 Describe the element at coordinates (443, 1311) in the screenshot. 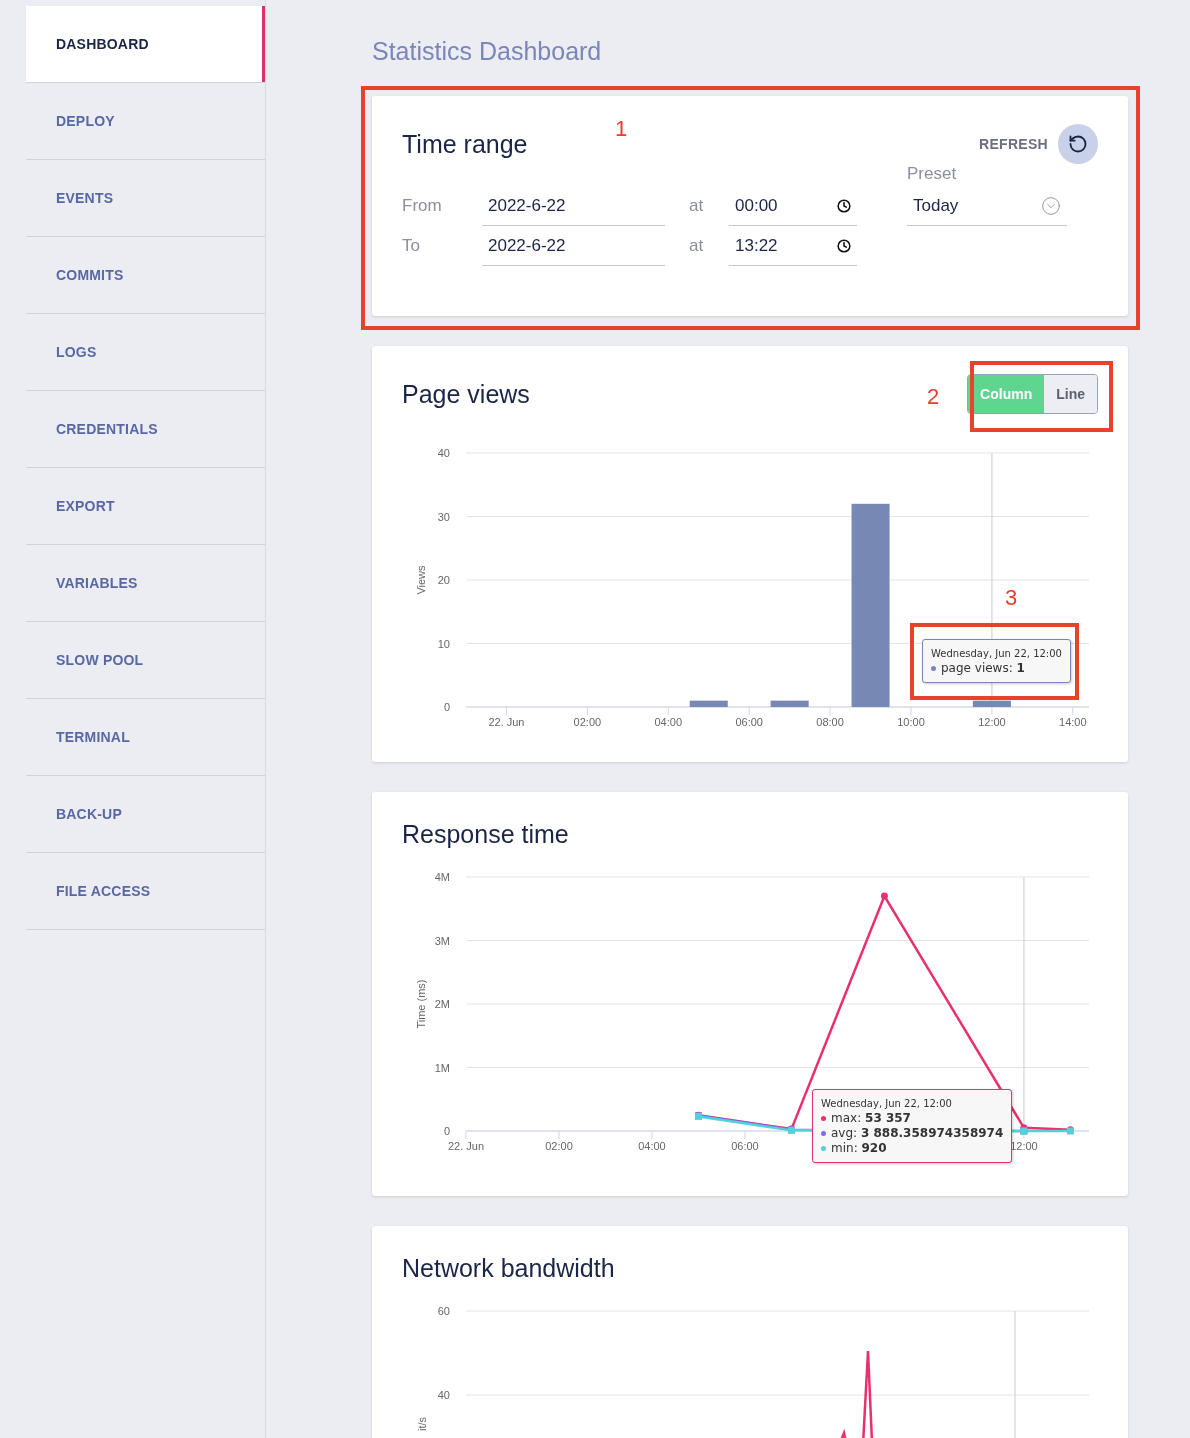

I see `y-tick-label: 60` at that location.